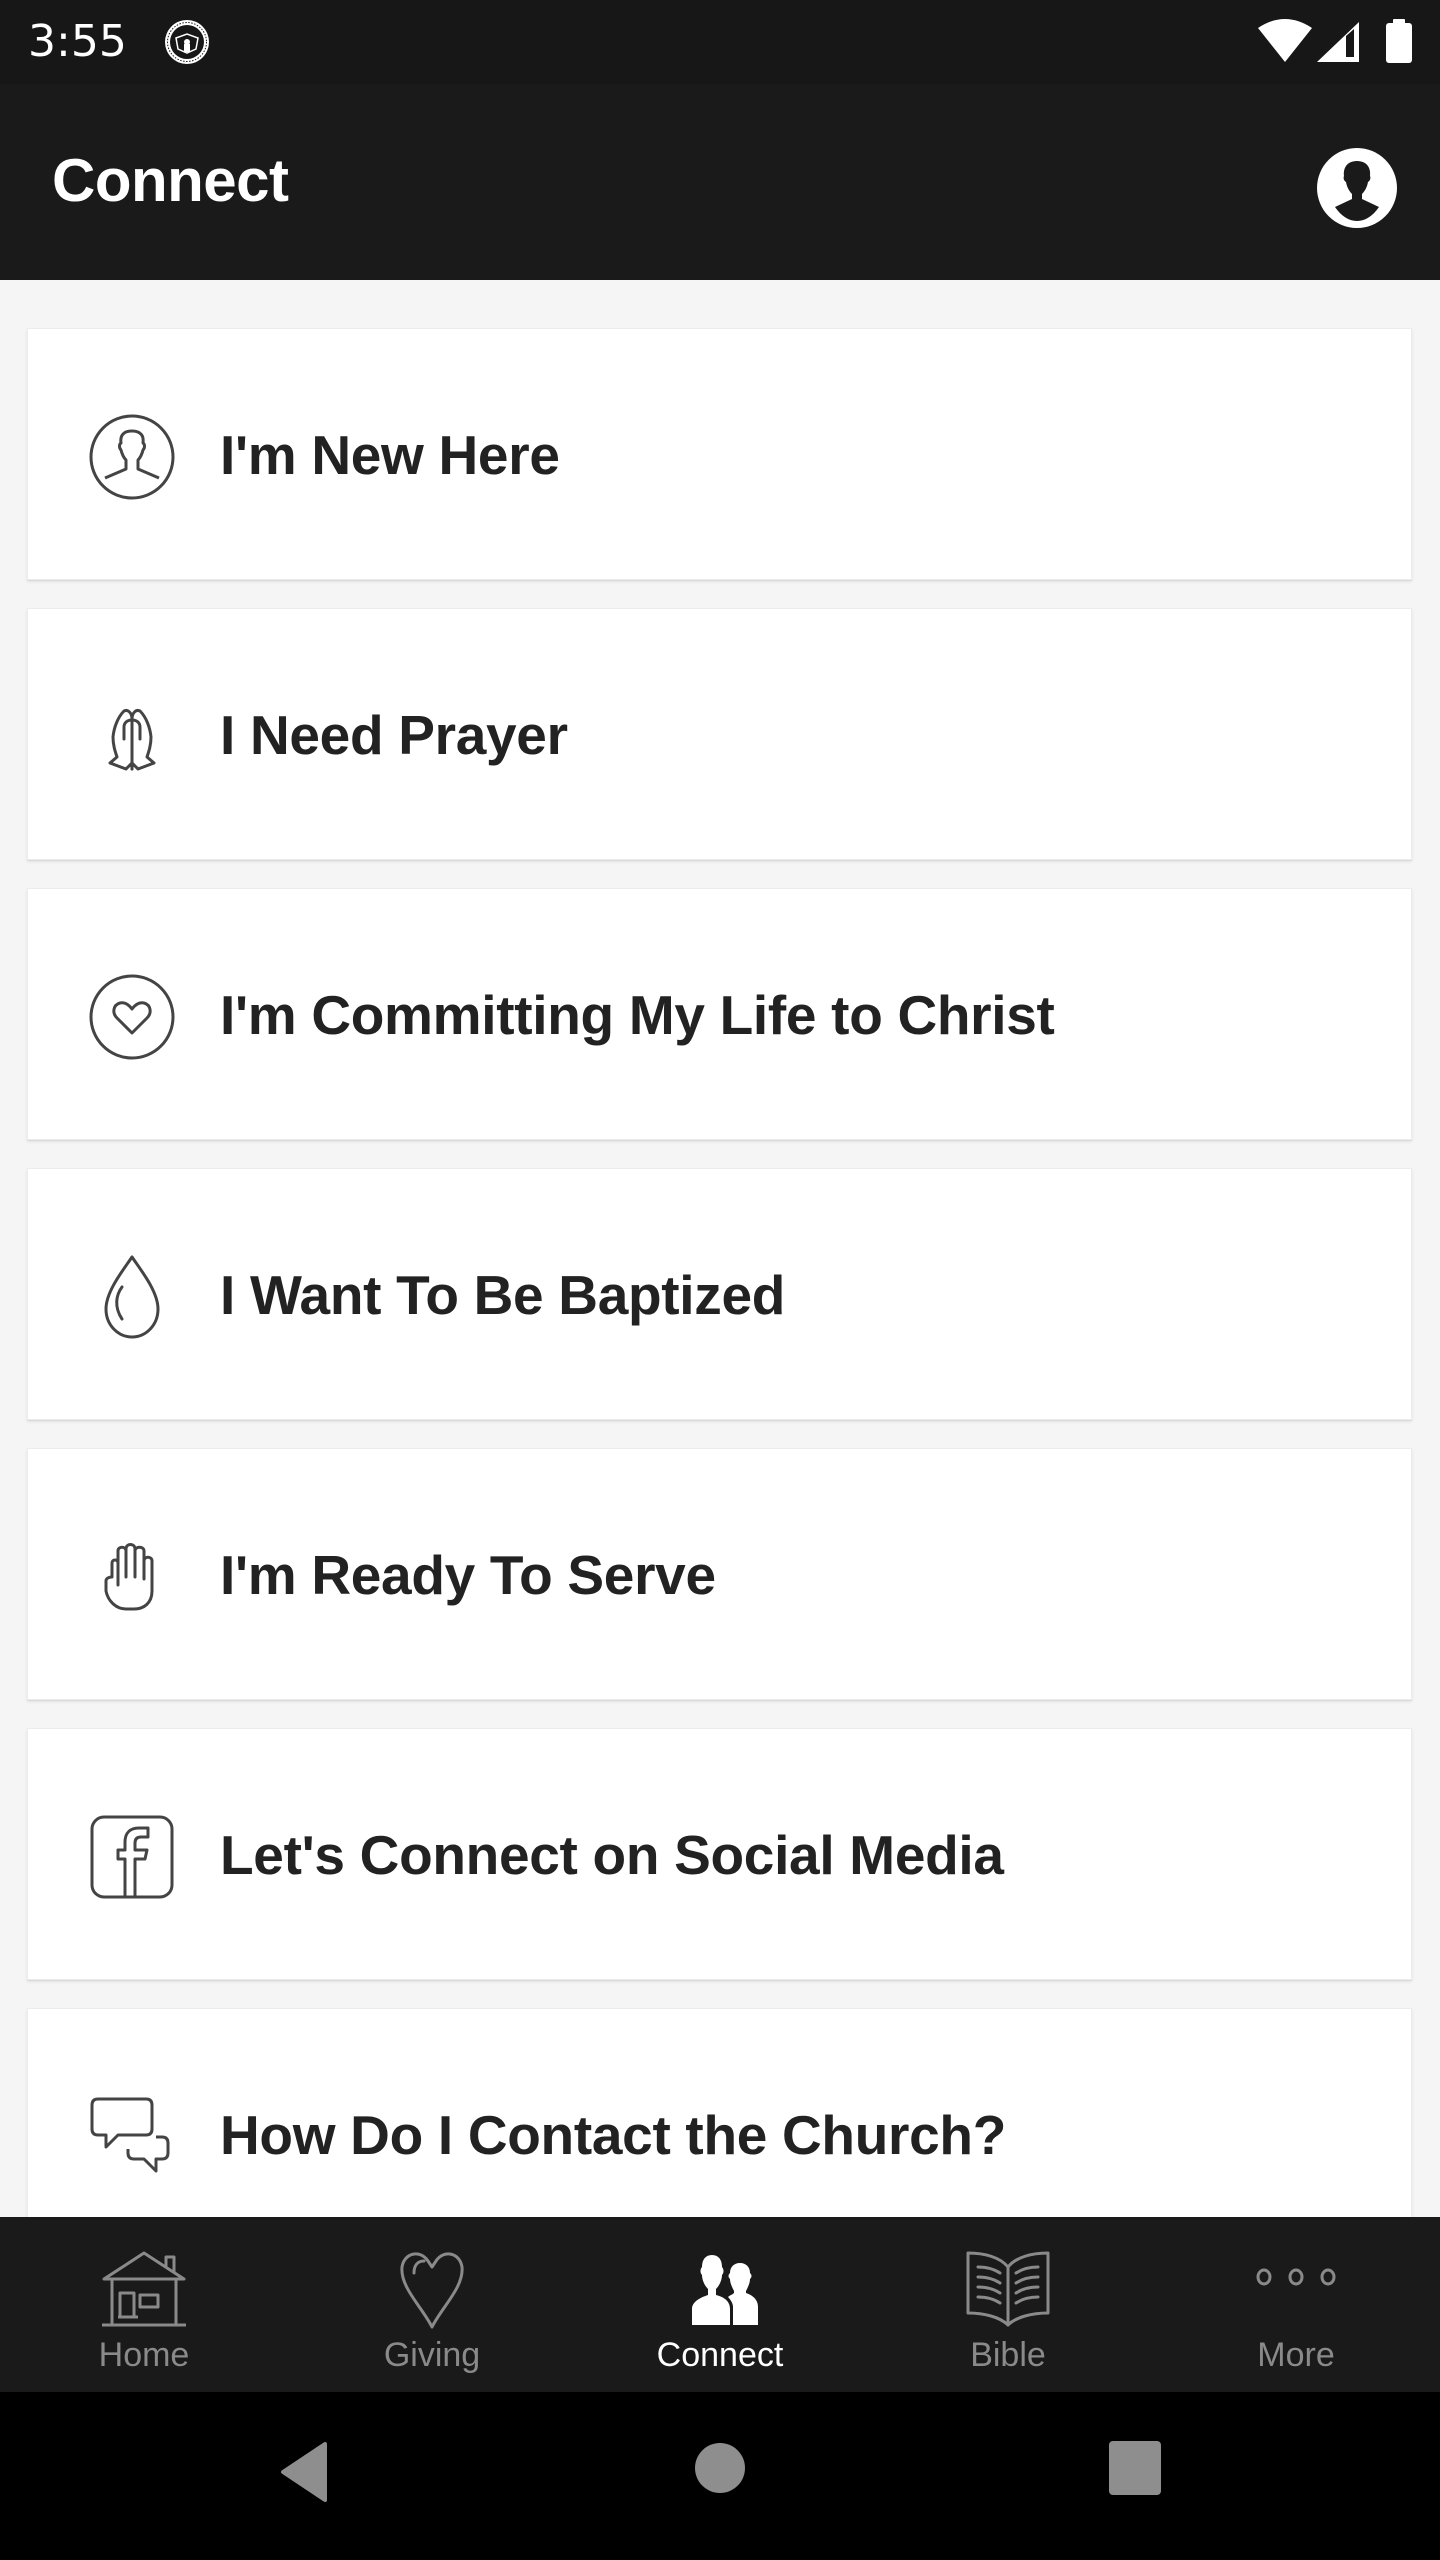 This screenshot has height=2560, width=1440. I want to click on nav-home: Home, so click(144, 2304).